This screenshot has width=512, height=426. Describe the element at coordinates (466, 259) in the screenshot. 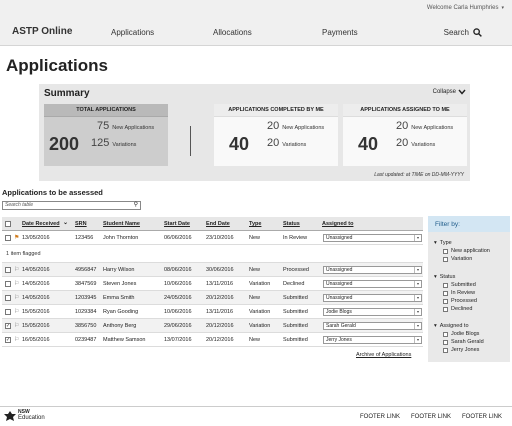

I see `filter-option: Variation` at that location.